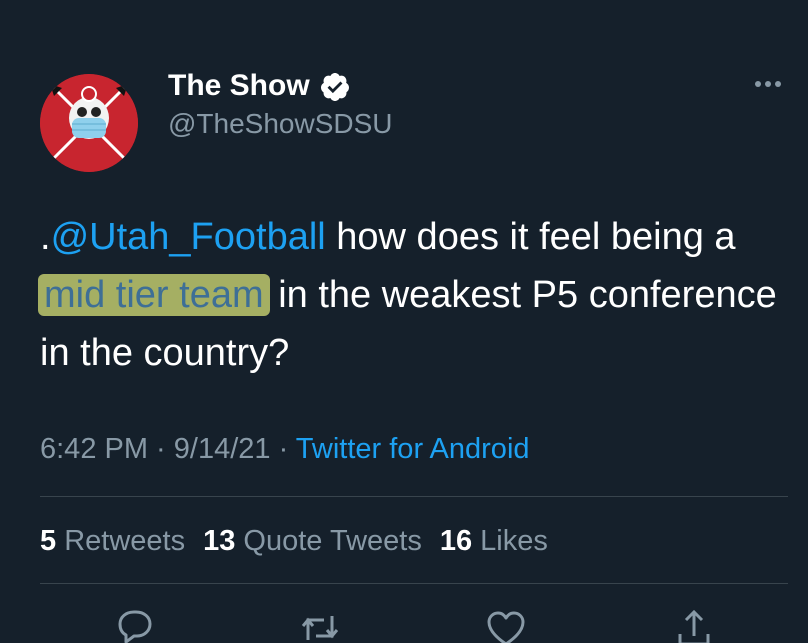 This screenshot has height=643, width=808. What do you see at coordinates (694, 624) in the screenshot?
I see `share-icon` at bounding box center [694, 624].